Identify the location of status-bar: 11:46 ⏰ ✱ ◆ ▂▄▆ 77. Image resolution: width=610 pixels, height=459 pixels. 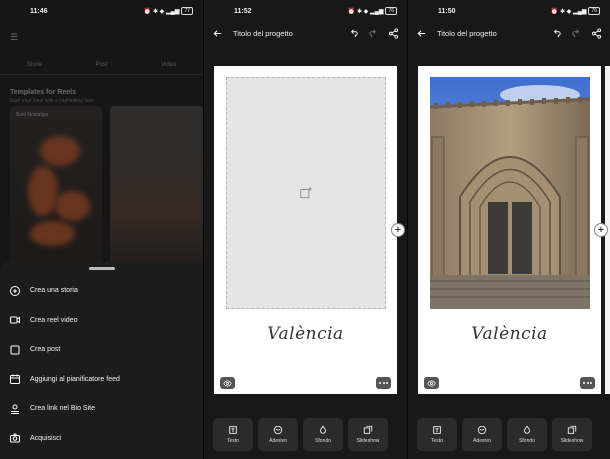
(101, 11).